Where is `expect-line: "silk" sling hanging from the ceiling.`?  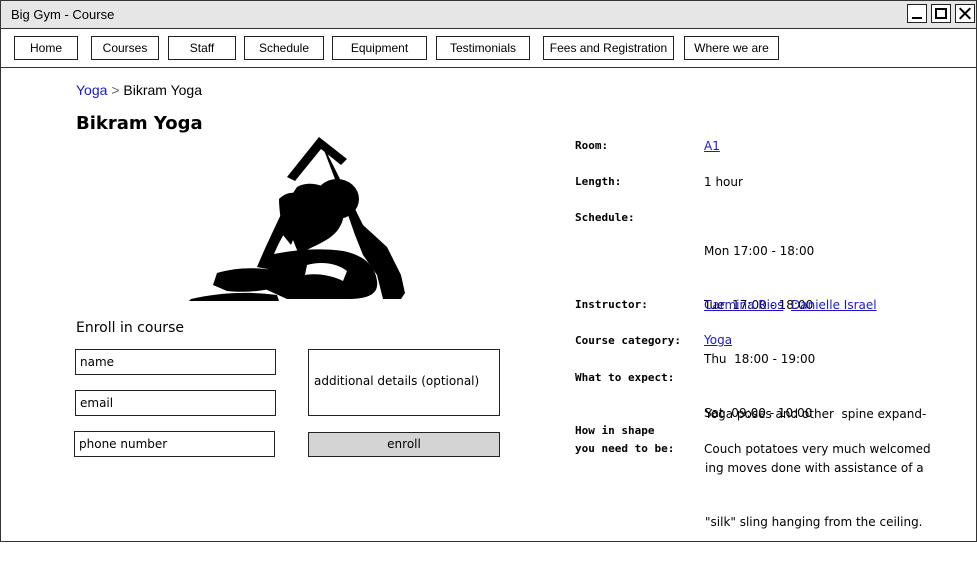 expect-line: "silk" sling hanging from the ceiling. is located at coordinates (814, 522).